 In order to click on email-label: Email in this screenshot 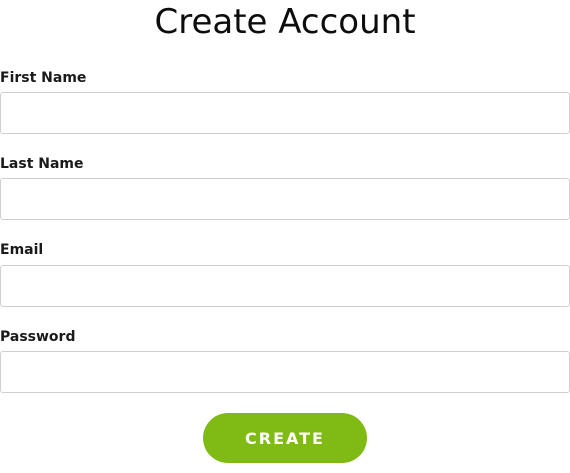, I will do `click(22, 250)`.